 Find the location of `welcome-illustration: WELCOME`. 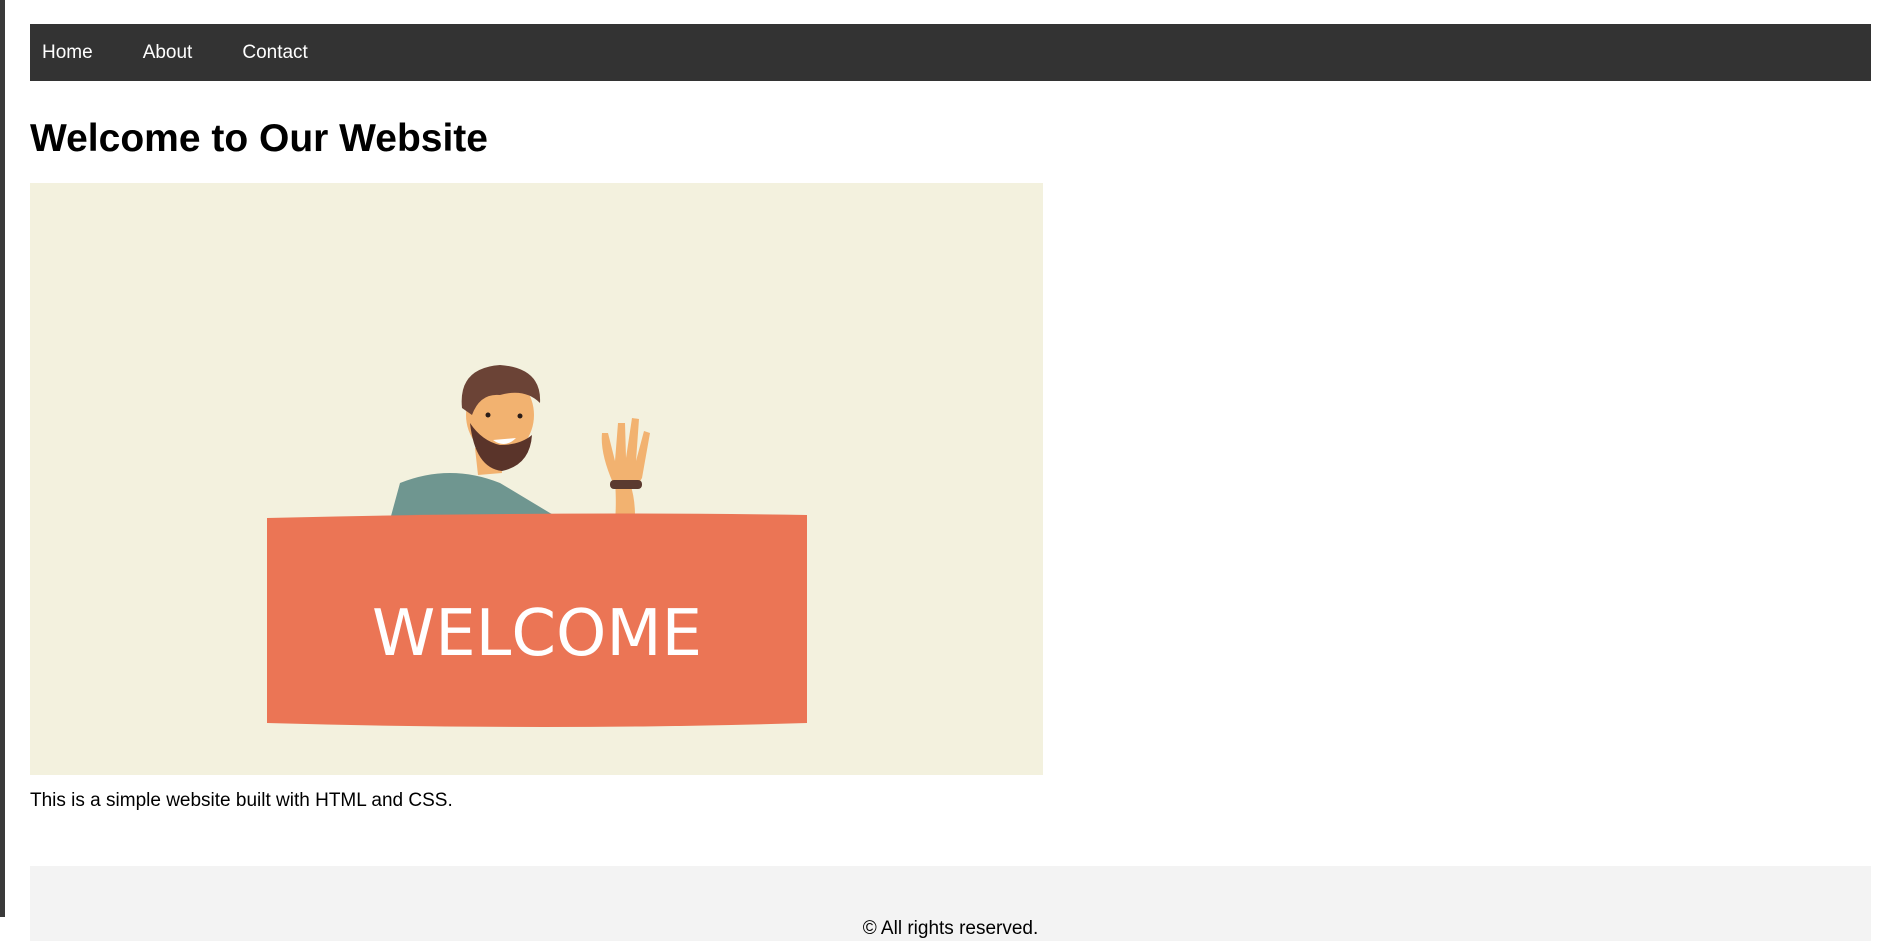

welcome-illustration: WELCOME is located at coordinates (537, 546).